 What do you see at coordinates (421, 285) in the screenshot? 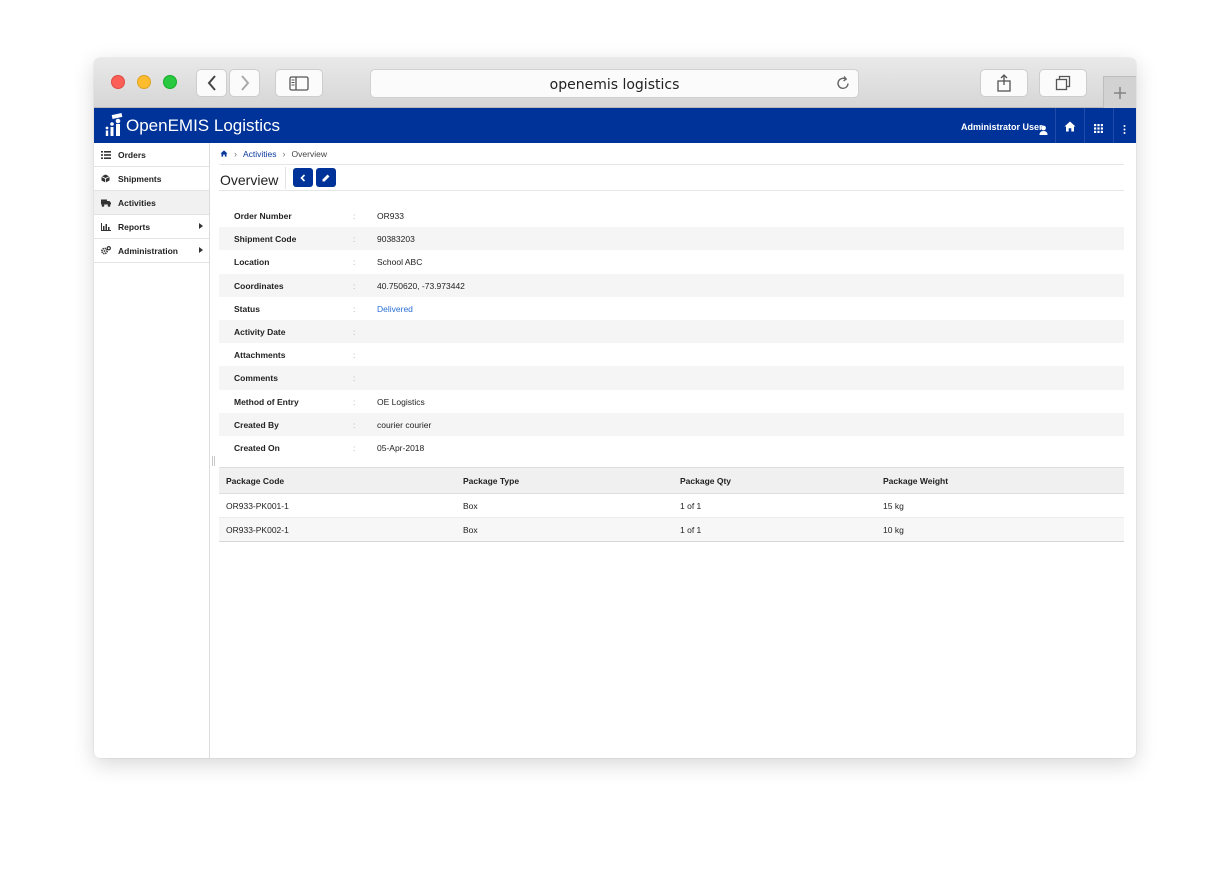
I see `field-value: 40.750620, -73.973442` at bounding box center [421, 285].